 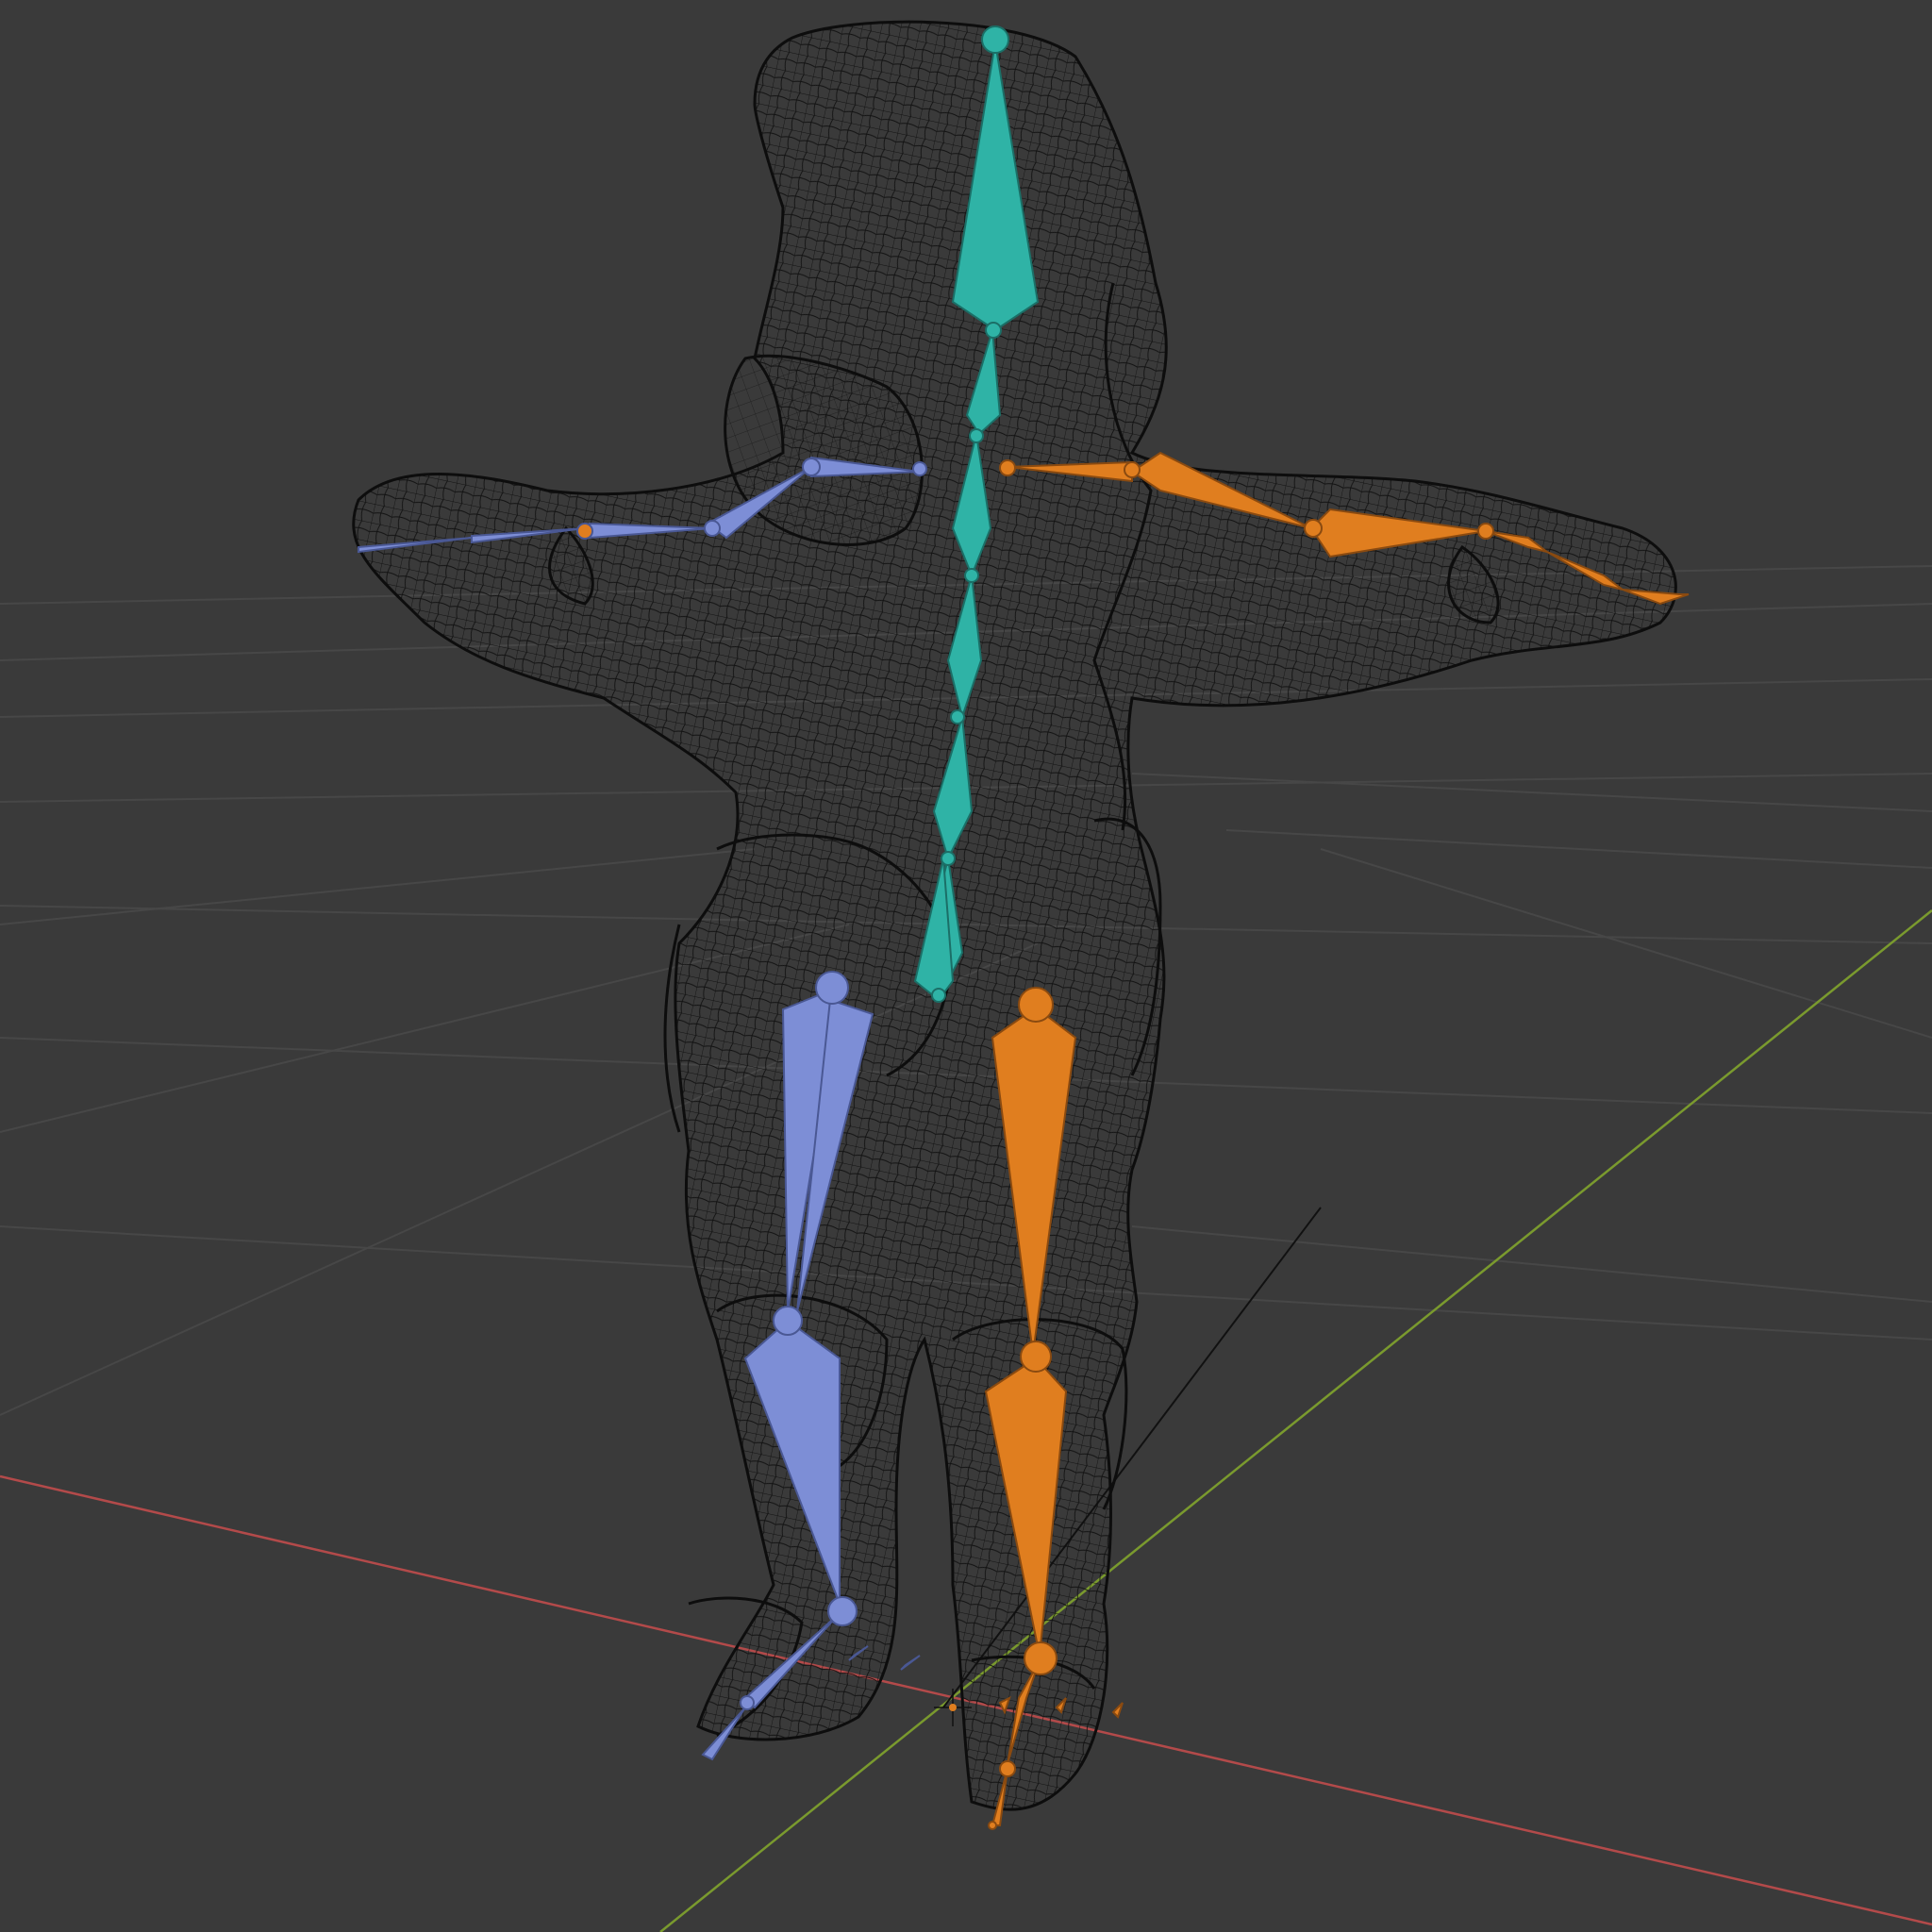 What do you see at coordinates (1041, 1658) in the screenshot?
I see `right-ankle-joint` at bounding box center [1041, 1658].